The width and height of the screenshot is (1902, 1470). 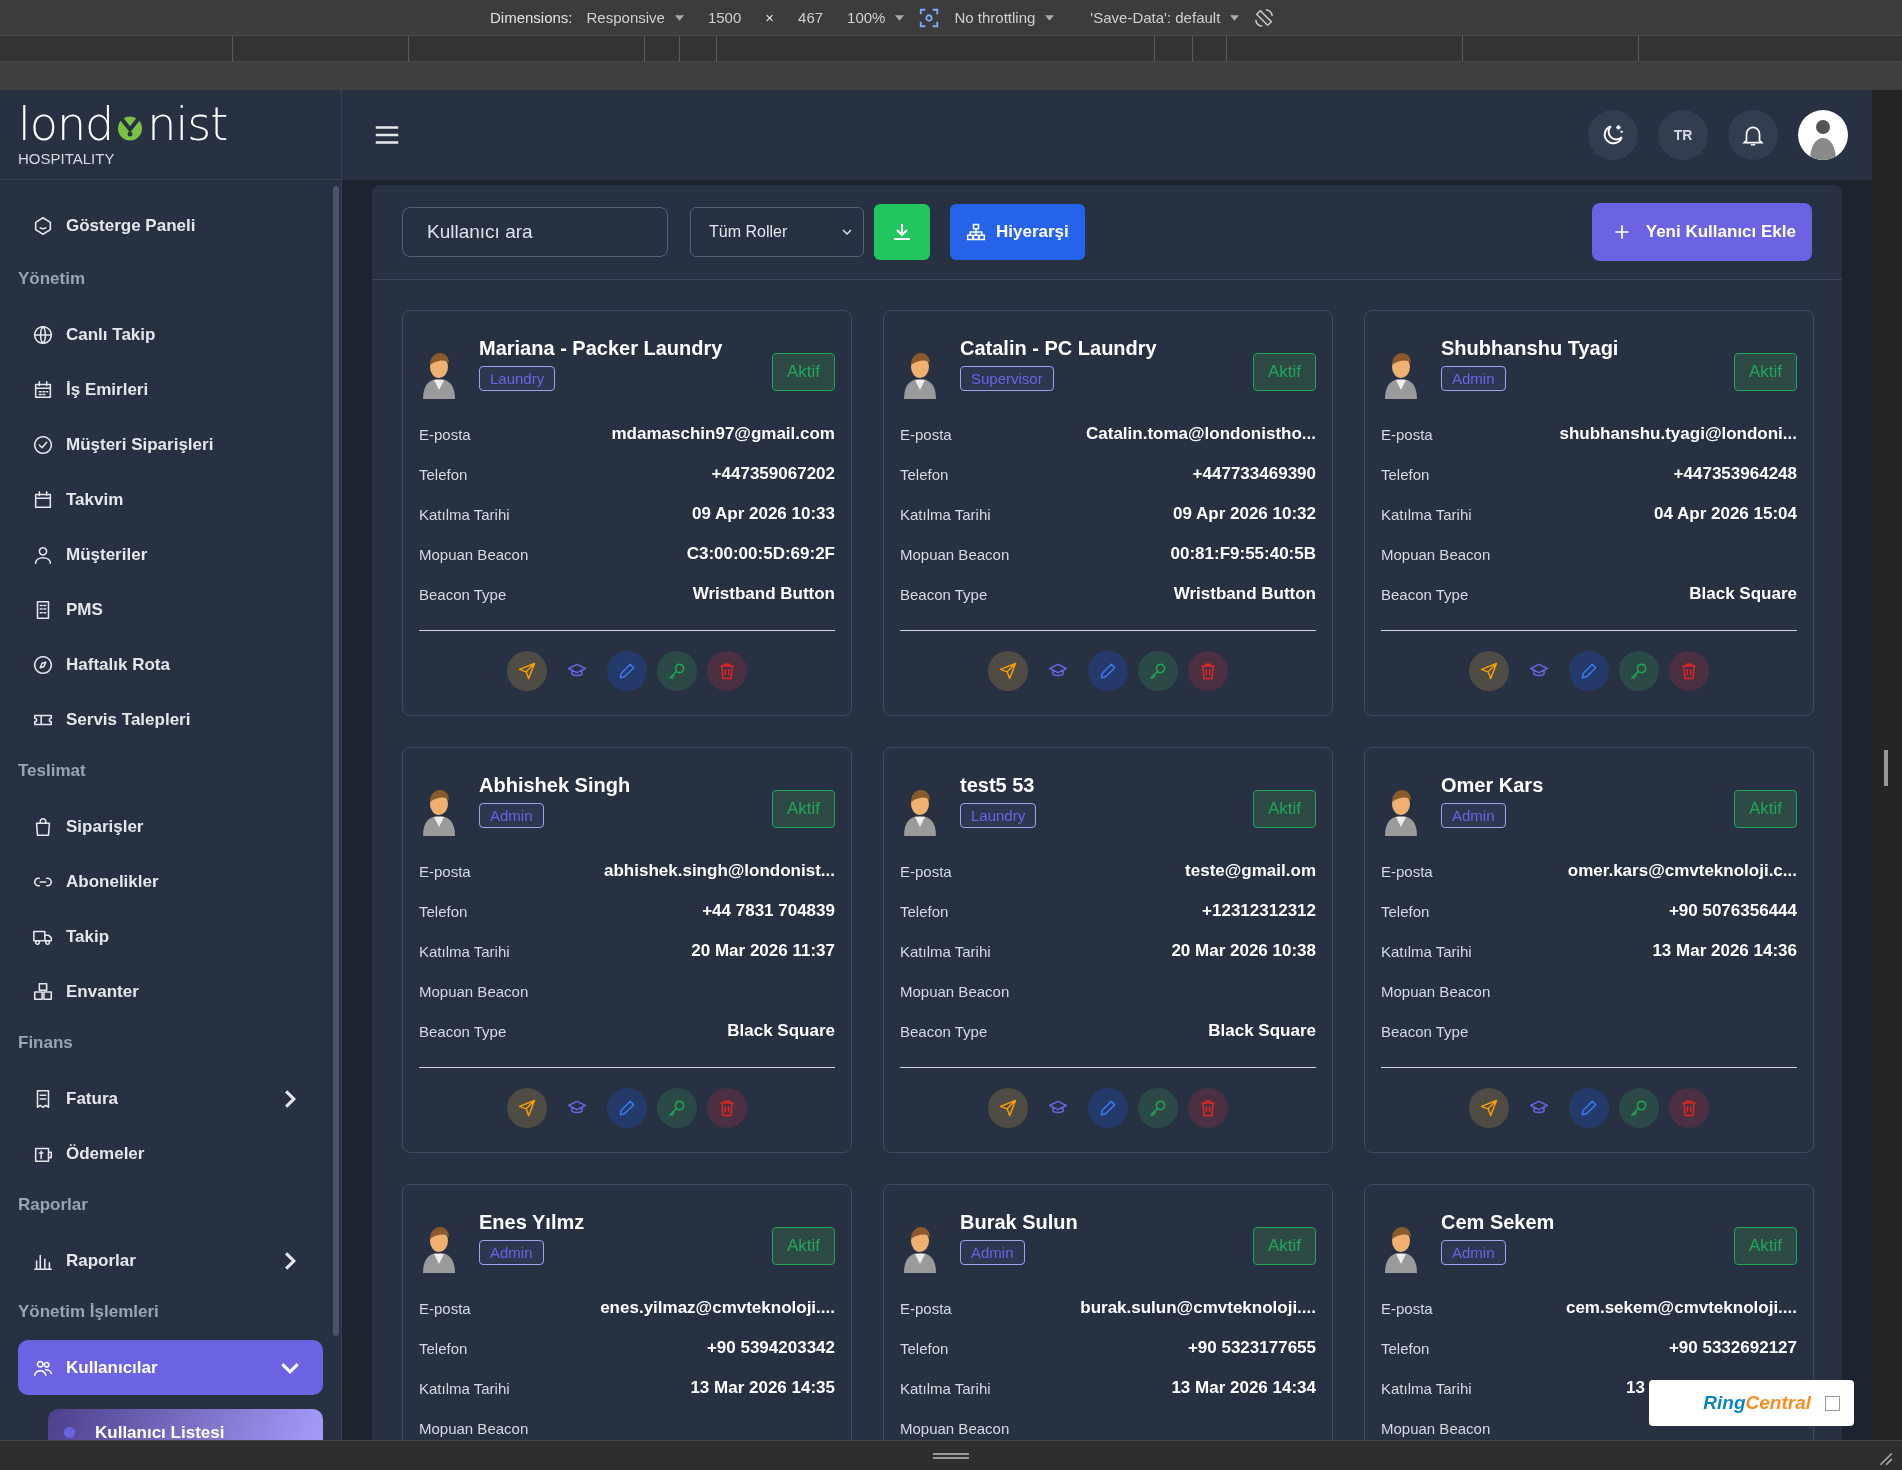 I want to click on drag-handle-icon, so click(x=951, y=1456).